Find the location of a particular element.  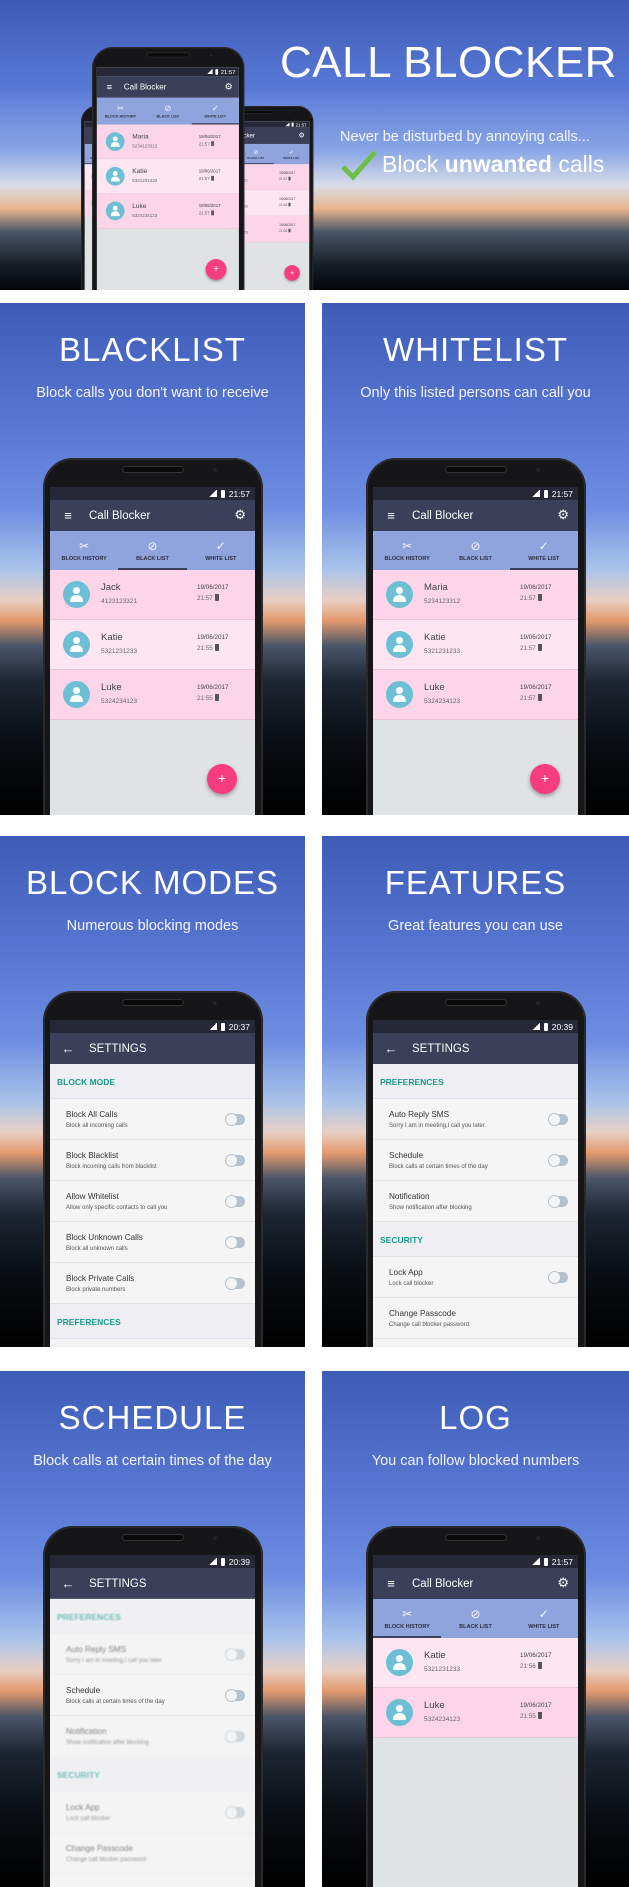

contact-number: 5324234123 is located at coordinates (442, 701).